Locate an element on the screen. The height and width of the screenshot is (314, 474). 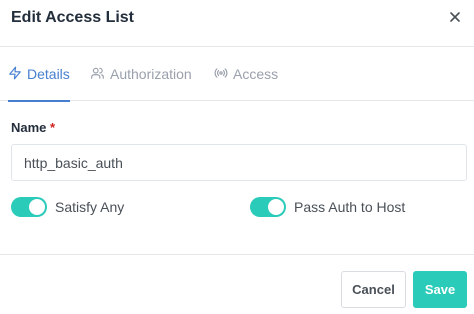
close-icon is located at coordinates (455, 17).